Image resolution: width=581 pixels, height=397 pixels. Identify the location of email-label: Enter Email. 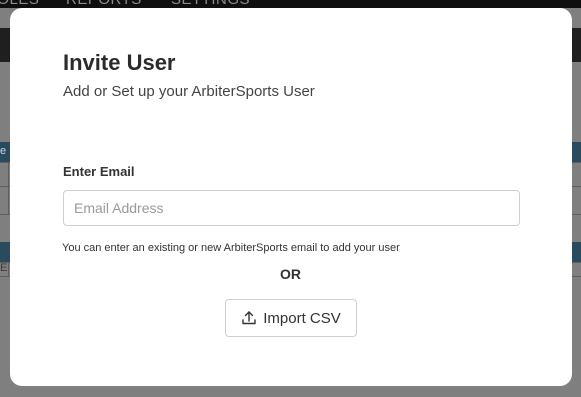
(99, 171).